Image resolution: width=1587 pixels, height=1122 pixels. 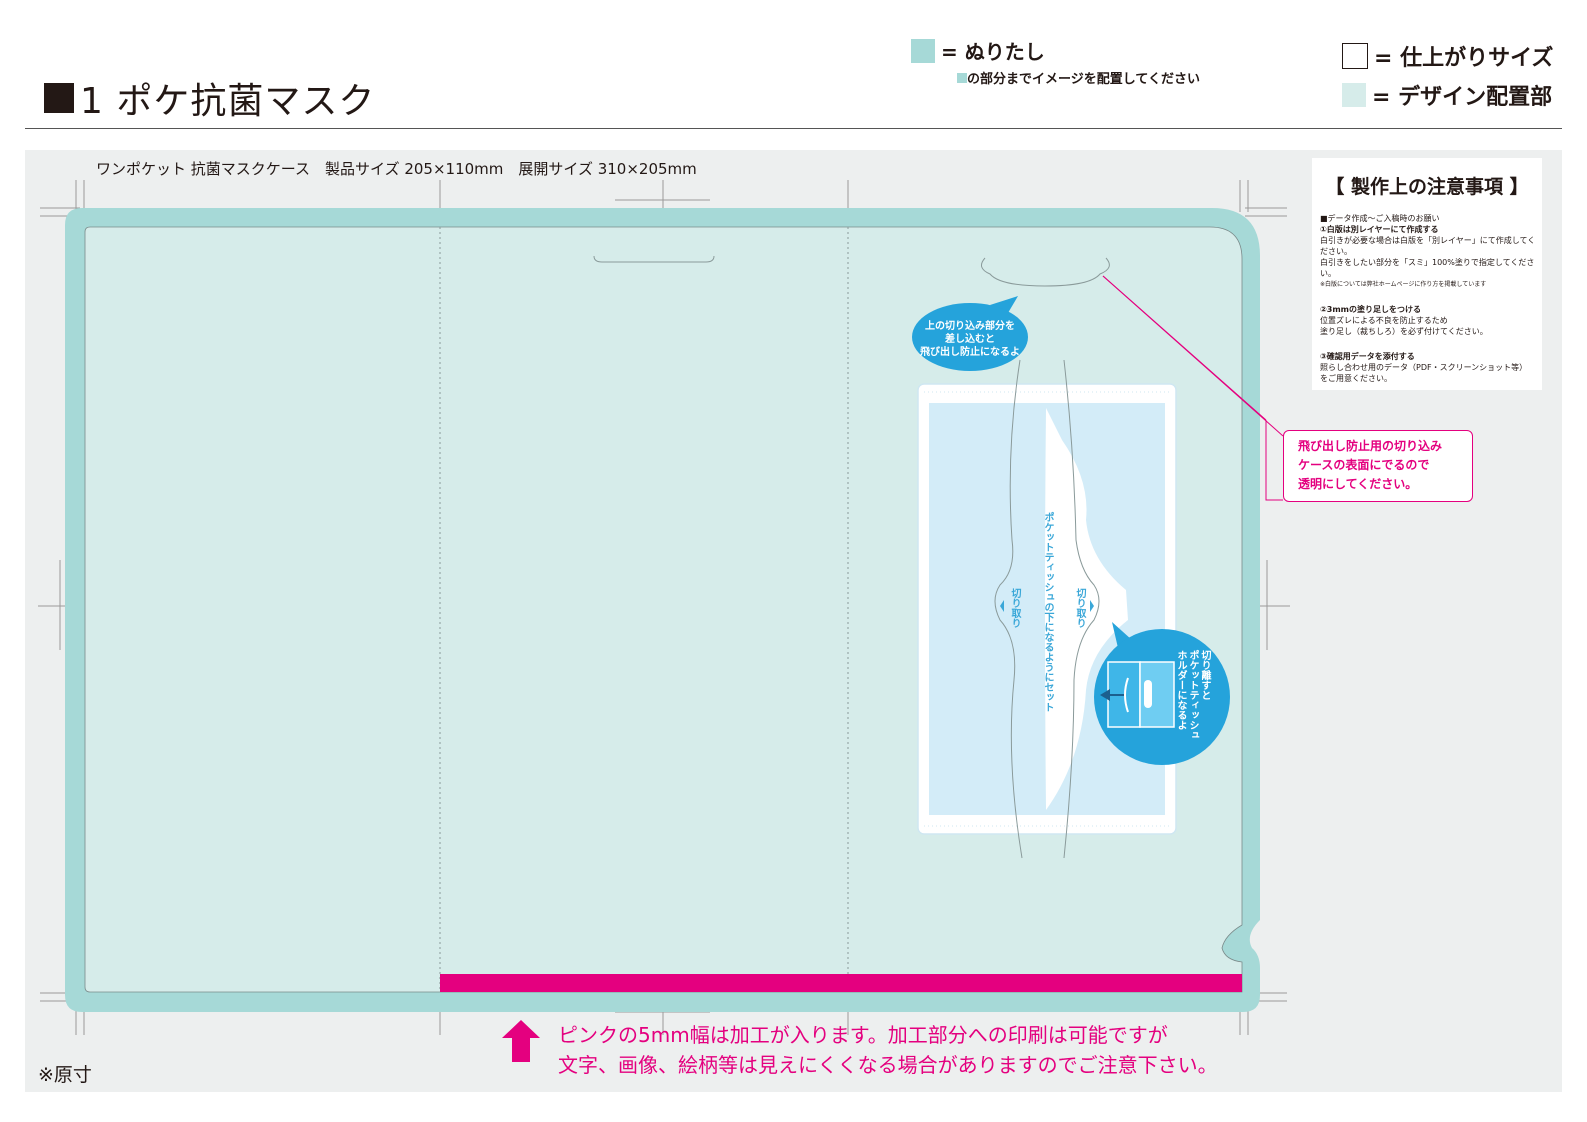 What do you see at coordinates (1367, 356) in the screenshot?
I see `note-3-title: ③確認用データを添付する` at bounding box center [1367, 356].